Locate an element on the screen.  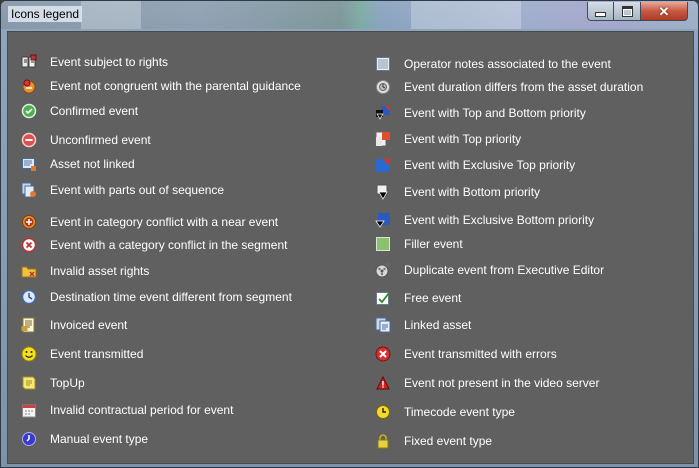
legend-item: Event with Top and Bottom priority is located at coordinates (480, 113).